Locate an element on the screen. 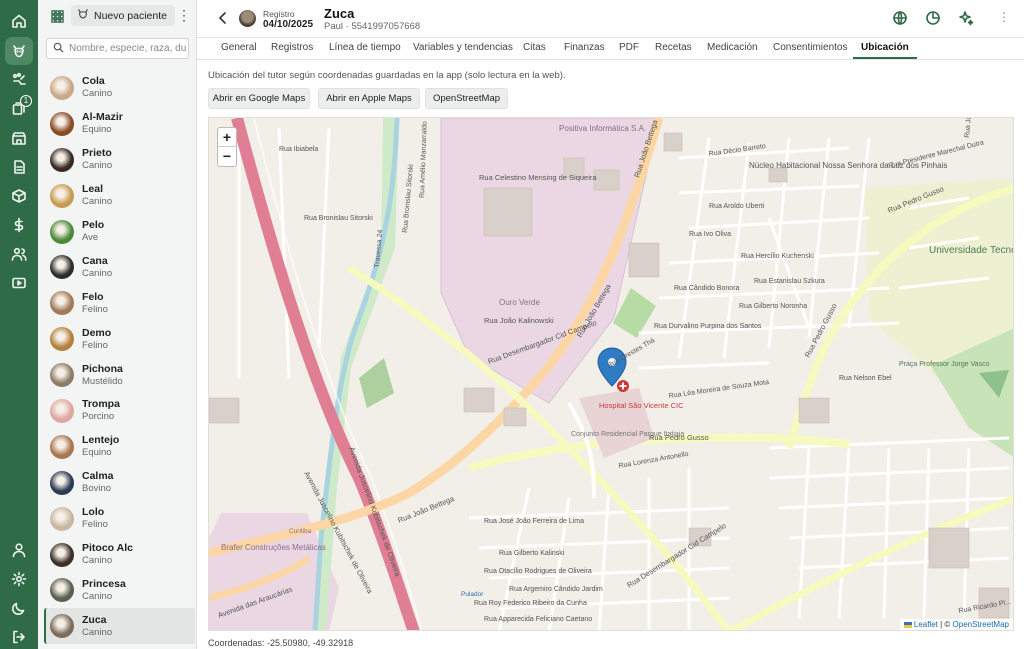 Image resolution: width=1024 pixels, height=649 pixels. registro-date: 04/10/2025 is located at coordinates (288, 24).